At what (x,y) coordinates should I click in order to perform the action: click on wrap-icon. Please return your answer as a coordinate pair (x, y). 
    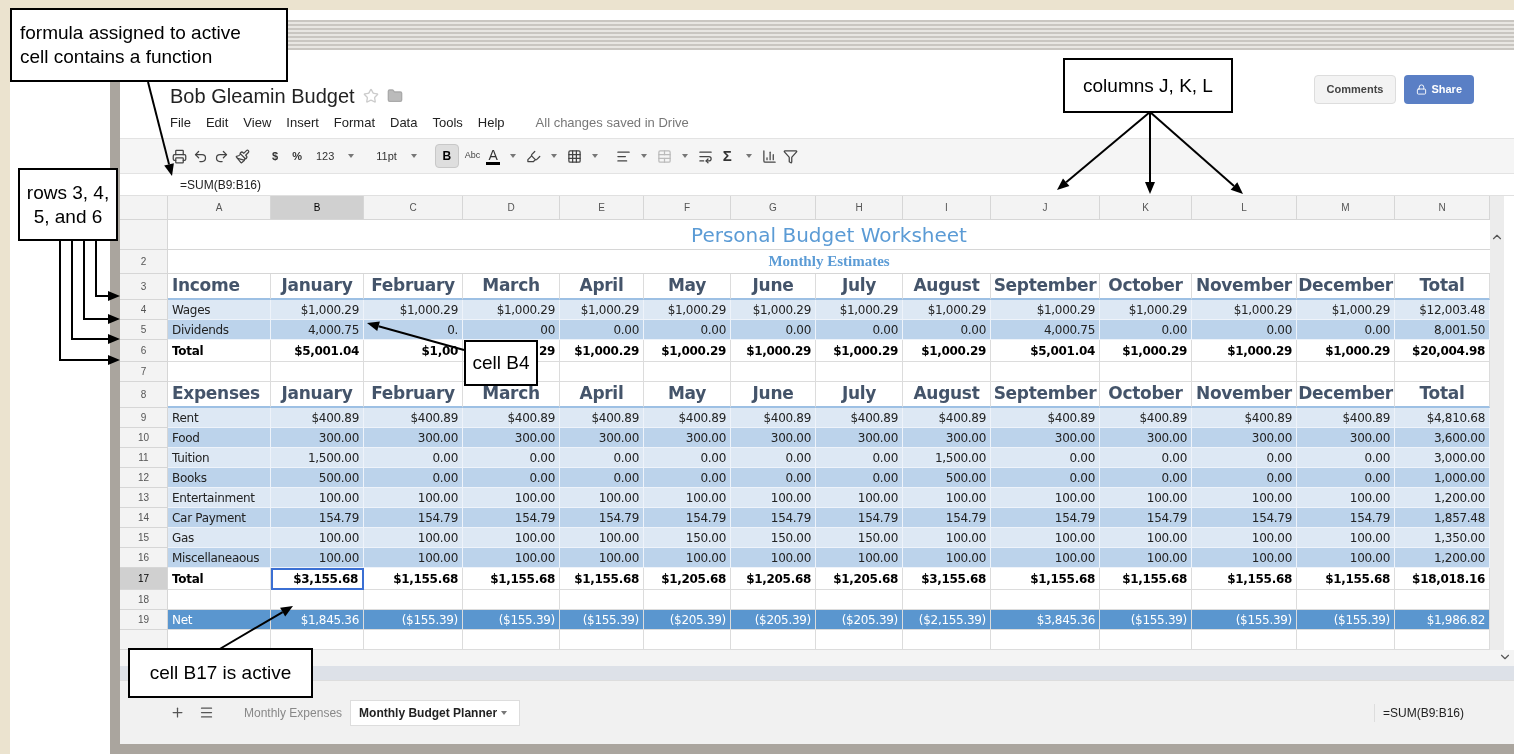
    Looking at the image, I should click on (705, 156).